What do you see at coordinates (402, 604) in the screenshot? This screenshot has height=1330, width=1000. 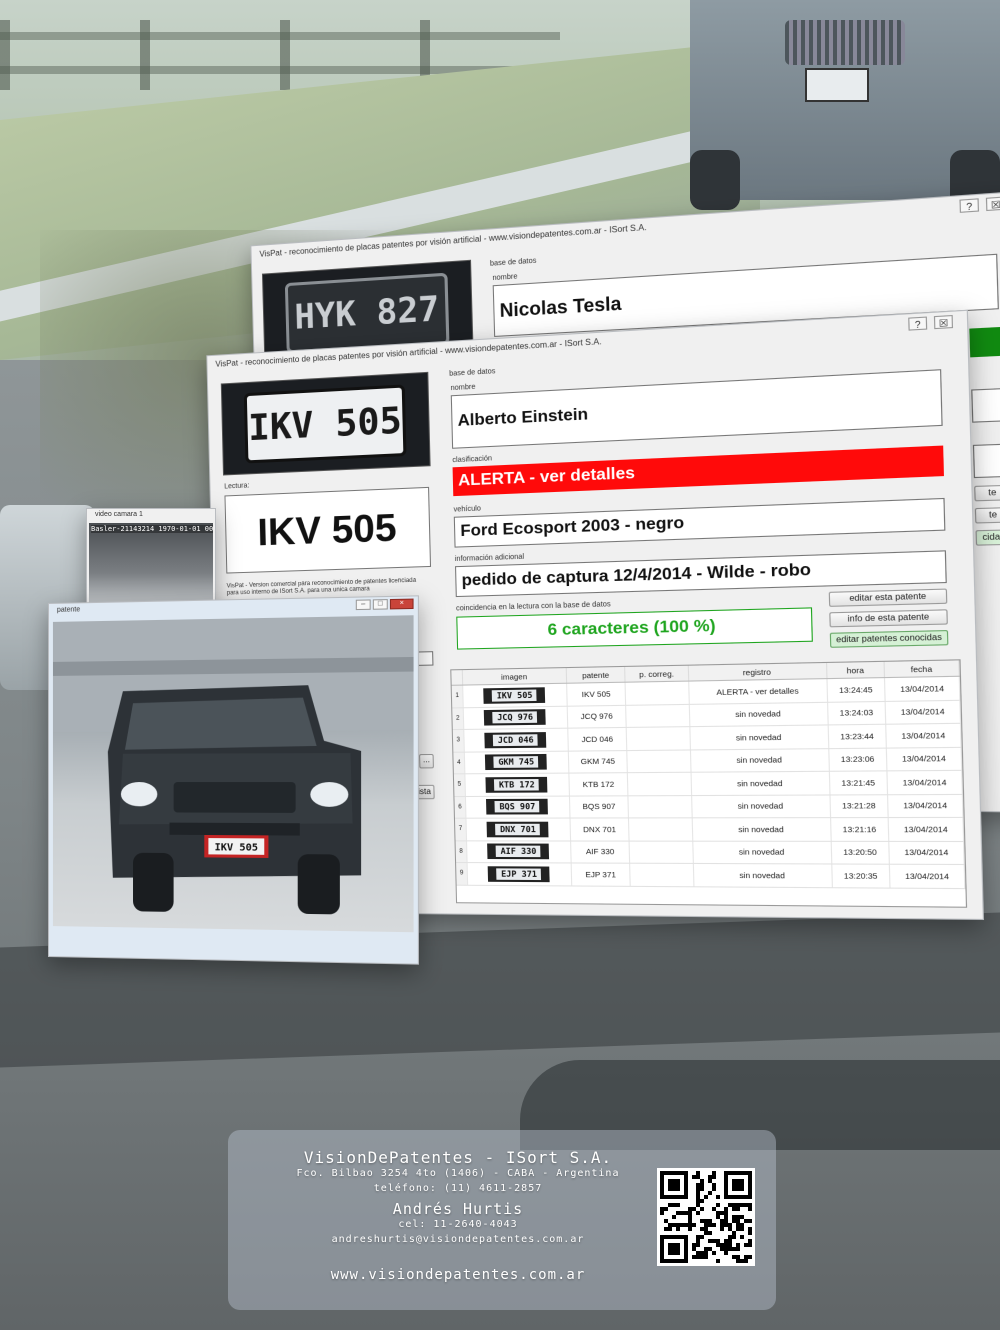 I see `close-button: ×` at bounding box center [402, 604].